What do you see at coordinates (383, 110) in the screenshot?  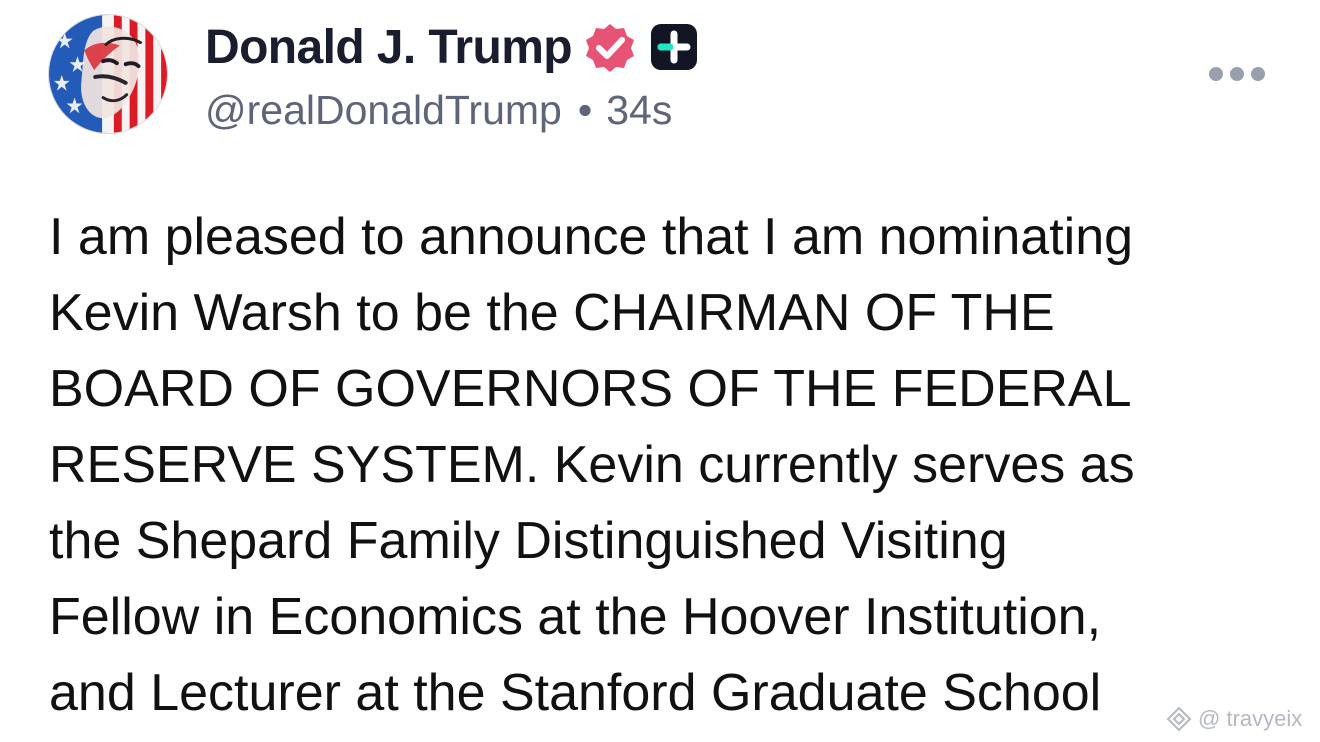 I see `author-handle: @realDonaldTrump` at bounding box center [383, 110].